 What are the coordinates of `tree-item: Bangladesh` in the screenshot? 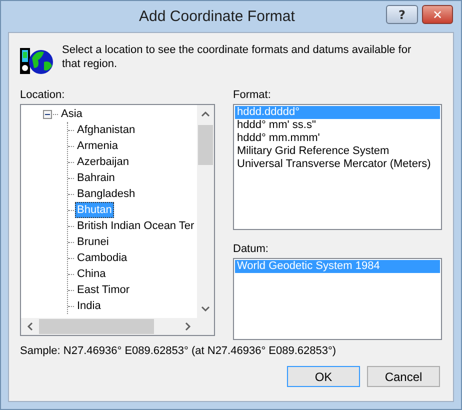 It's located at (106, 194).